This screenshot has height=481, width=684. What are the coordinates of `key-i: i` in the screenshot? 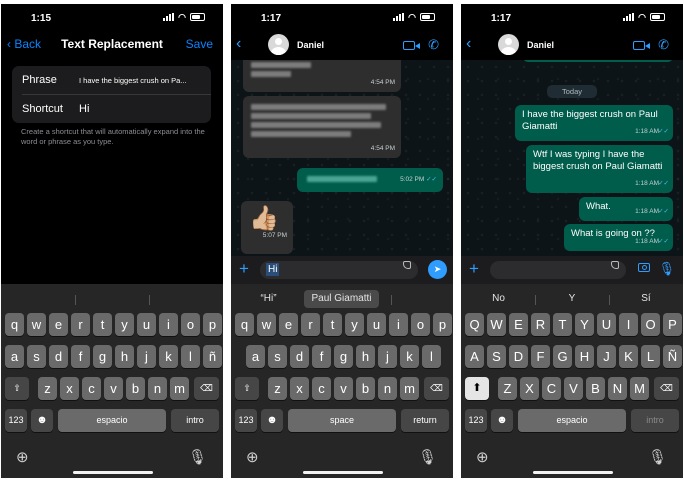 It's located at (168, 324).